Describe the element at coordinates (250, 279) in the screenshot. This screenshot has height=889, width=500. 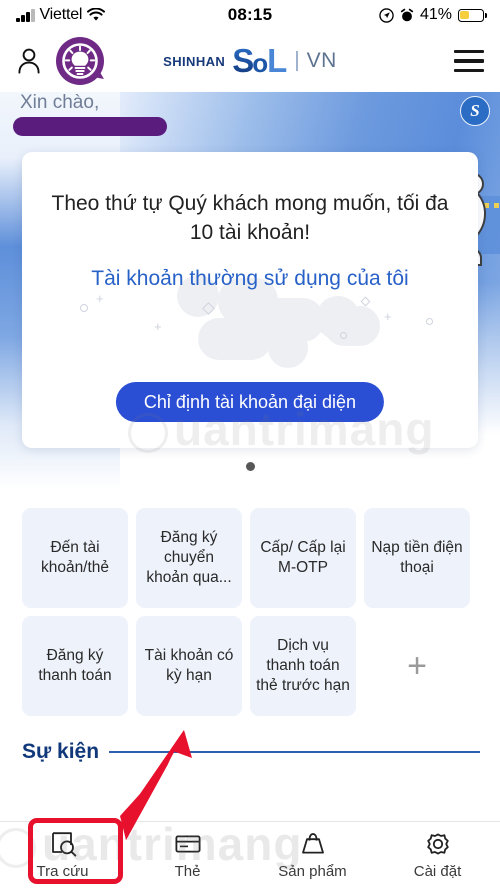
I see `promo-link: Tài khoản thường sử dụng của tôi` at that location.